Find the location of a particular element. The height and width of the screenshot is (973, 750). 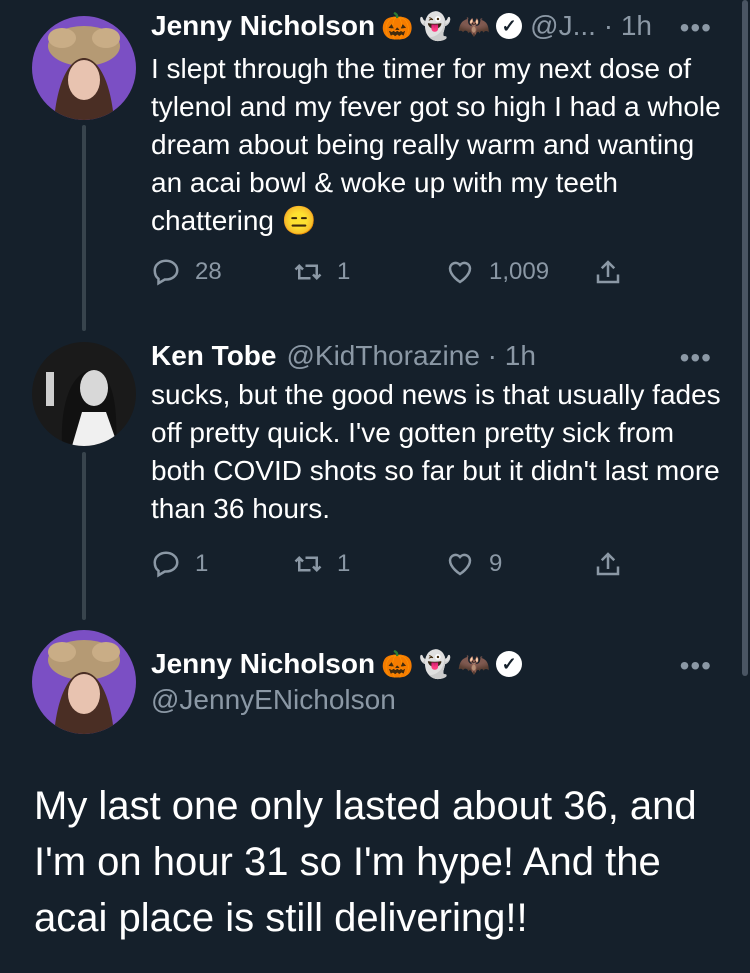

author-name: Ken Tobe is located at coordinates (213, 356).